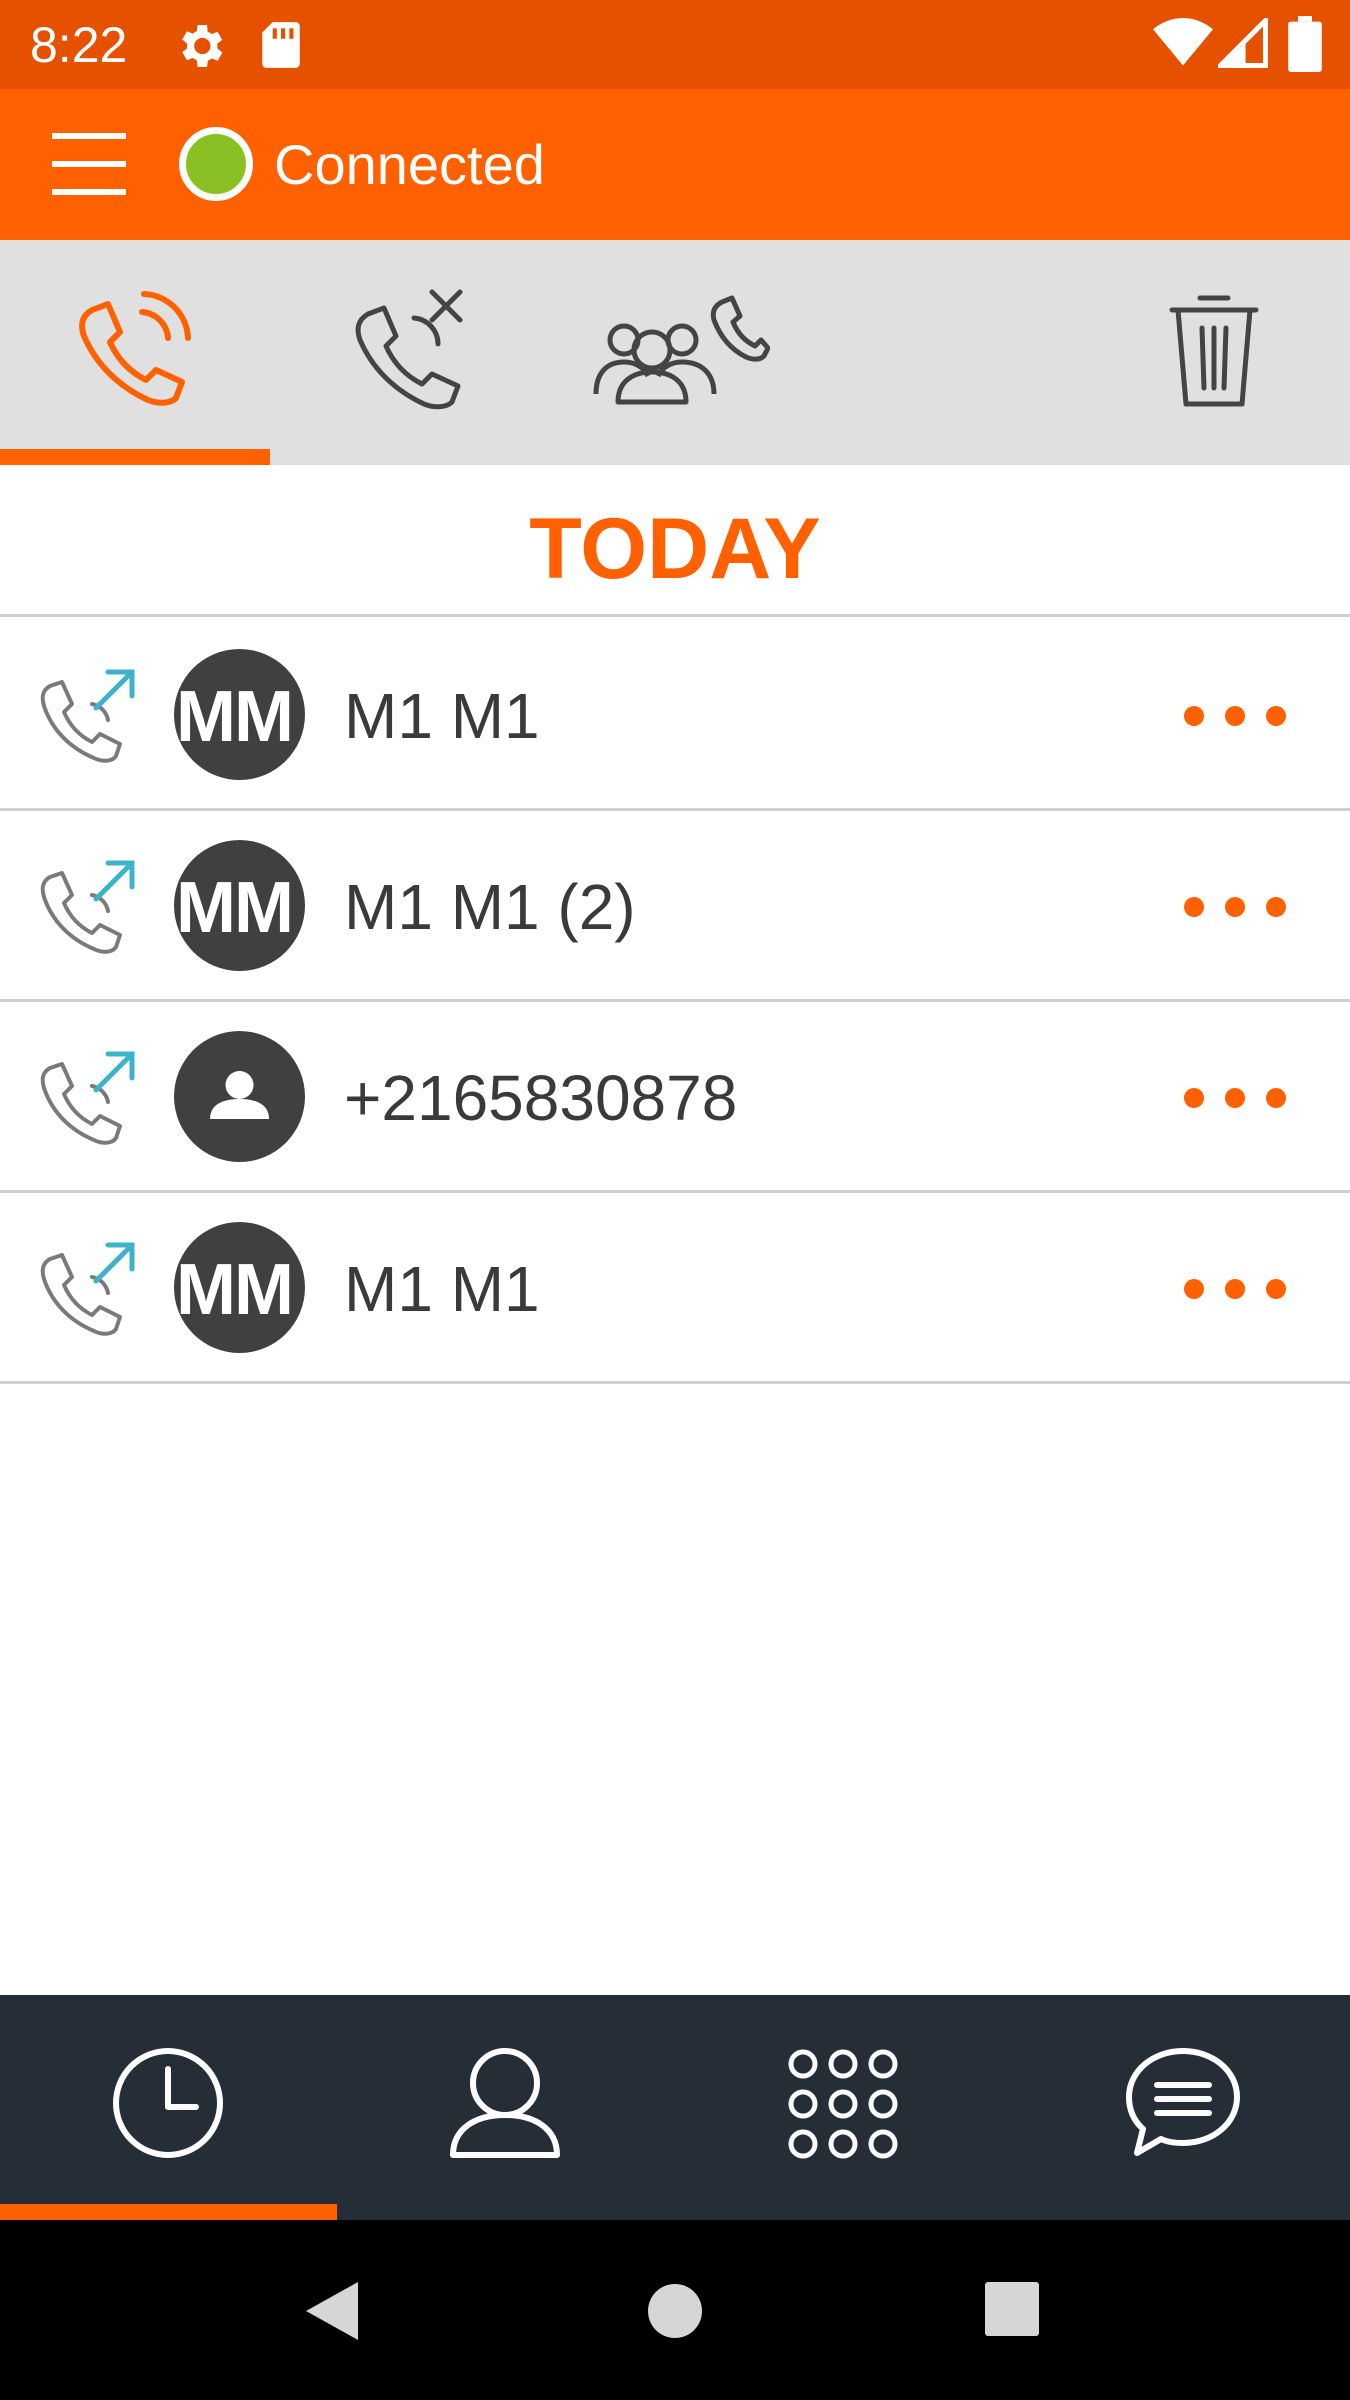 The height and width of the screenshot is (2400, 1350). I want to click on recents-icon, so click(1012, 2309).